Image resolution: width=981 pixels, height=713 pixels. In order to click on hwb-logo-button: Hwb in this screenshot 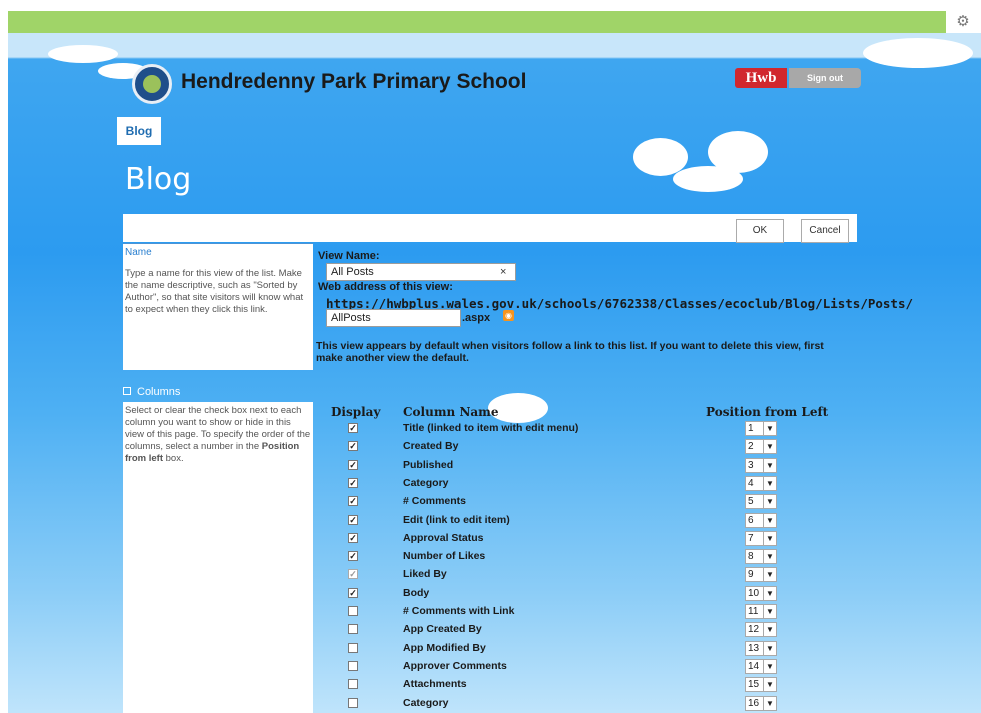, I will do `click(761, 78)`.